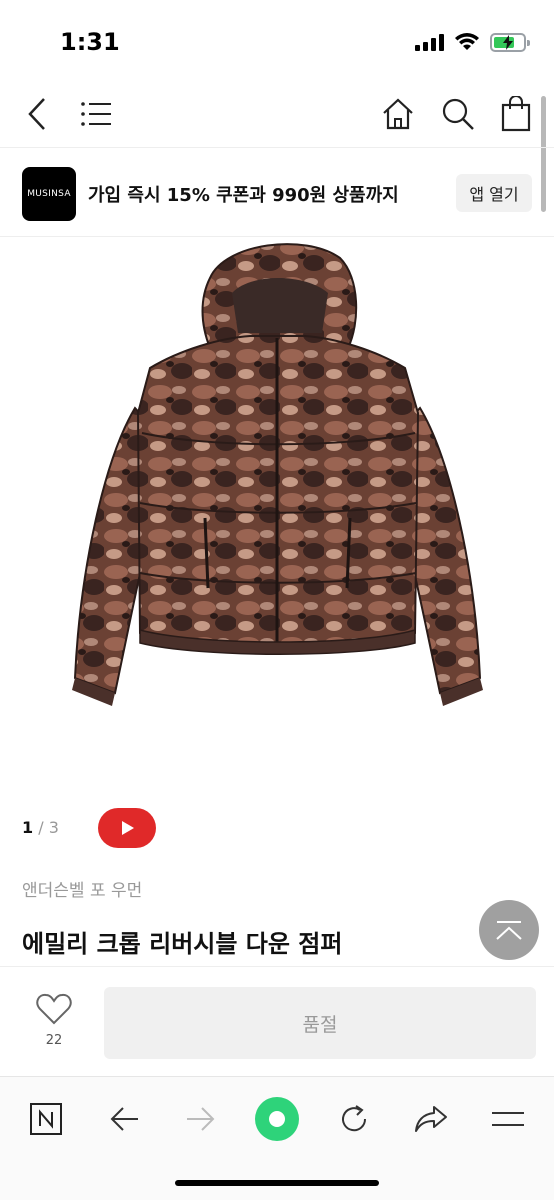  I want to click on cart-button, so click(516, 114).